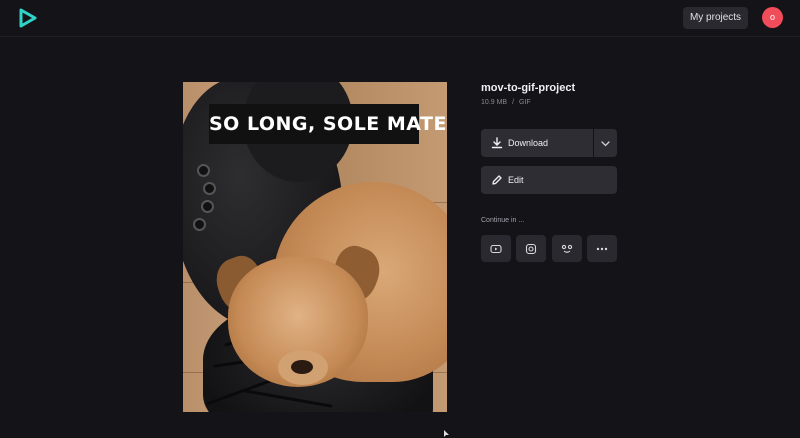  Describe the element at coordinates (549, 180) in the screenshot. I see `edit-button: Edit` at that location.